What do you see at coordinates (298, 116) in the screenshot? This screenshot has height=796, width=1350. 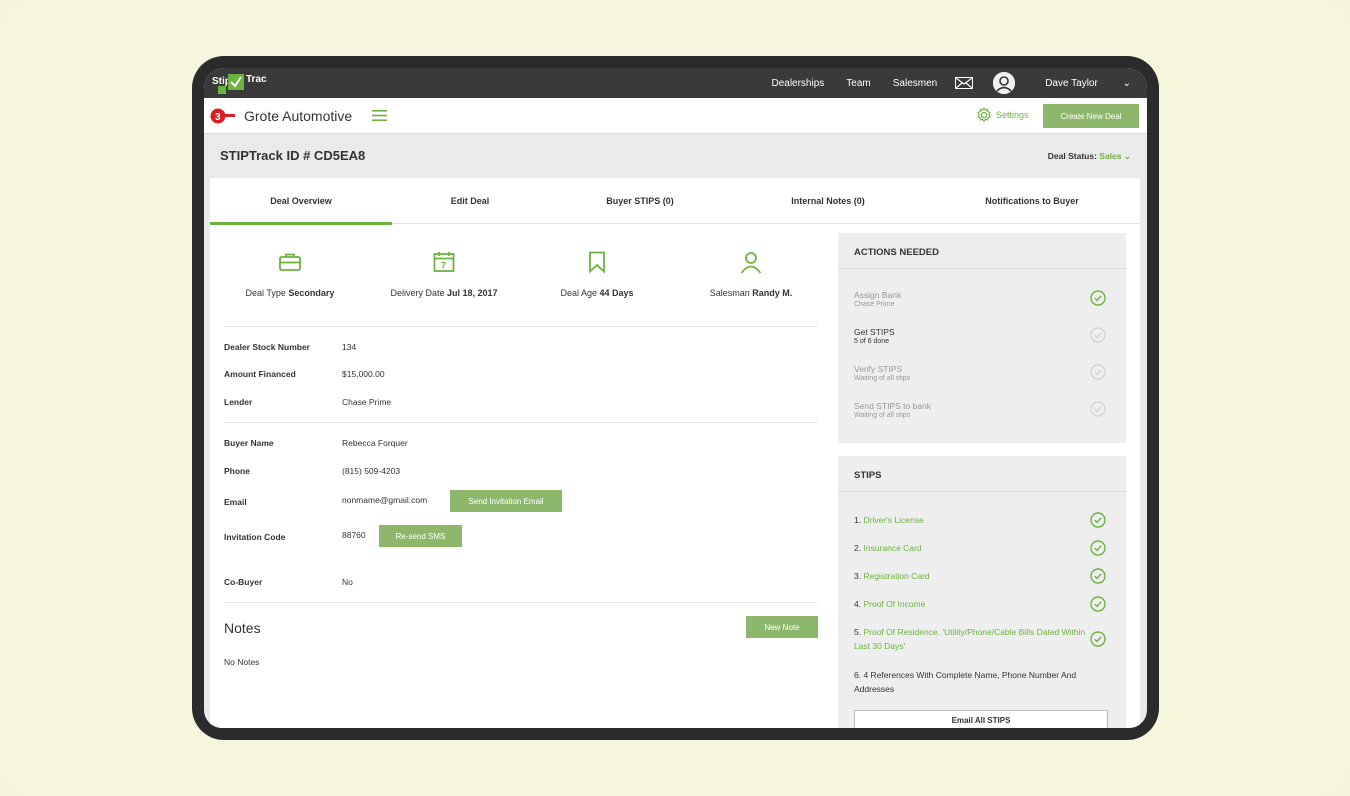 I see `dealer-name: Grote Automotive` at bounding box center [298, 116].